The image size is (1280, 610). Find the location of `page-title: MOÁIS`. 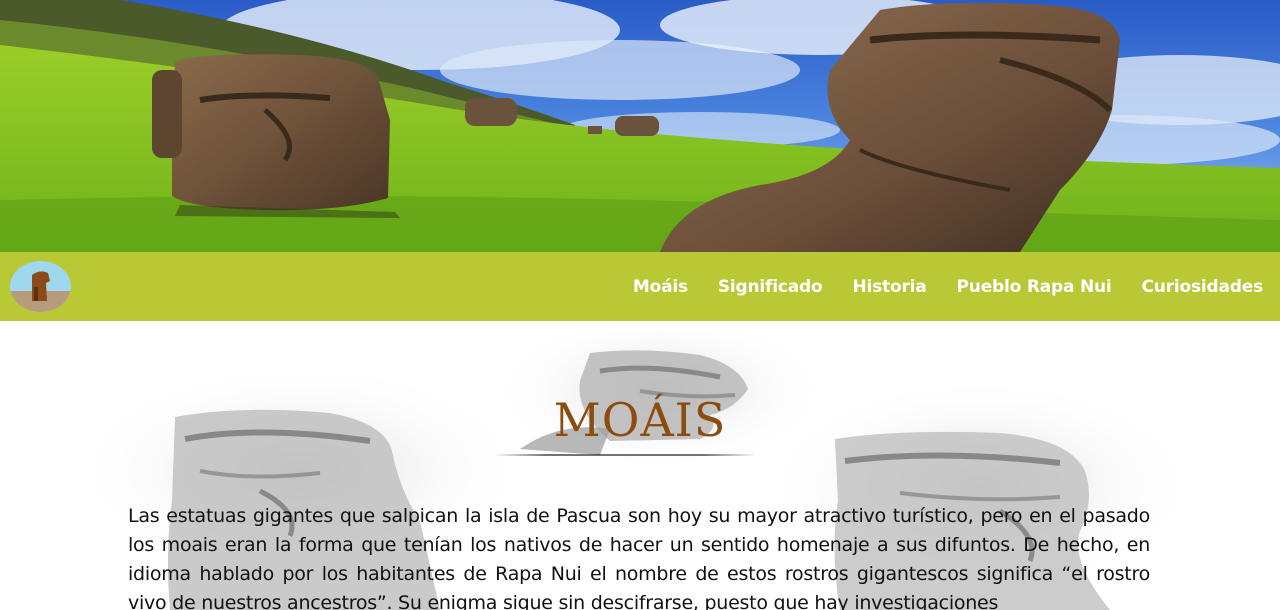

page-title: MOÁIS is located at coordinates (640, 420).